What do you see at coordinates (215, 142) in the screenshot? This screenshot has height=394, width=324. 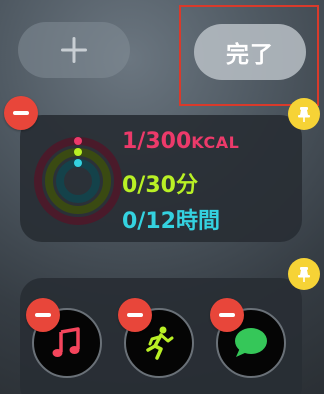 I see `move-unit: KCAL` at bounding box center [215, 142].